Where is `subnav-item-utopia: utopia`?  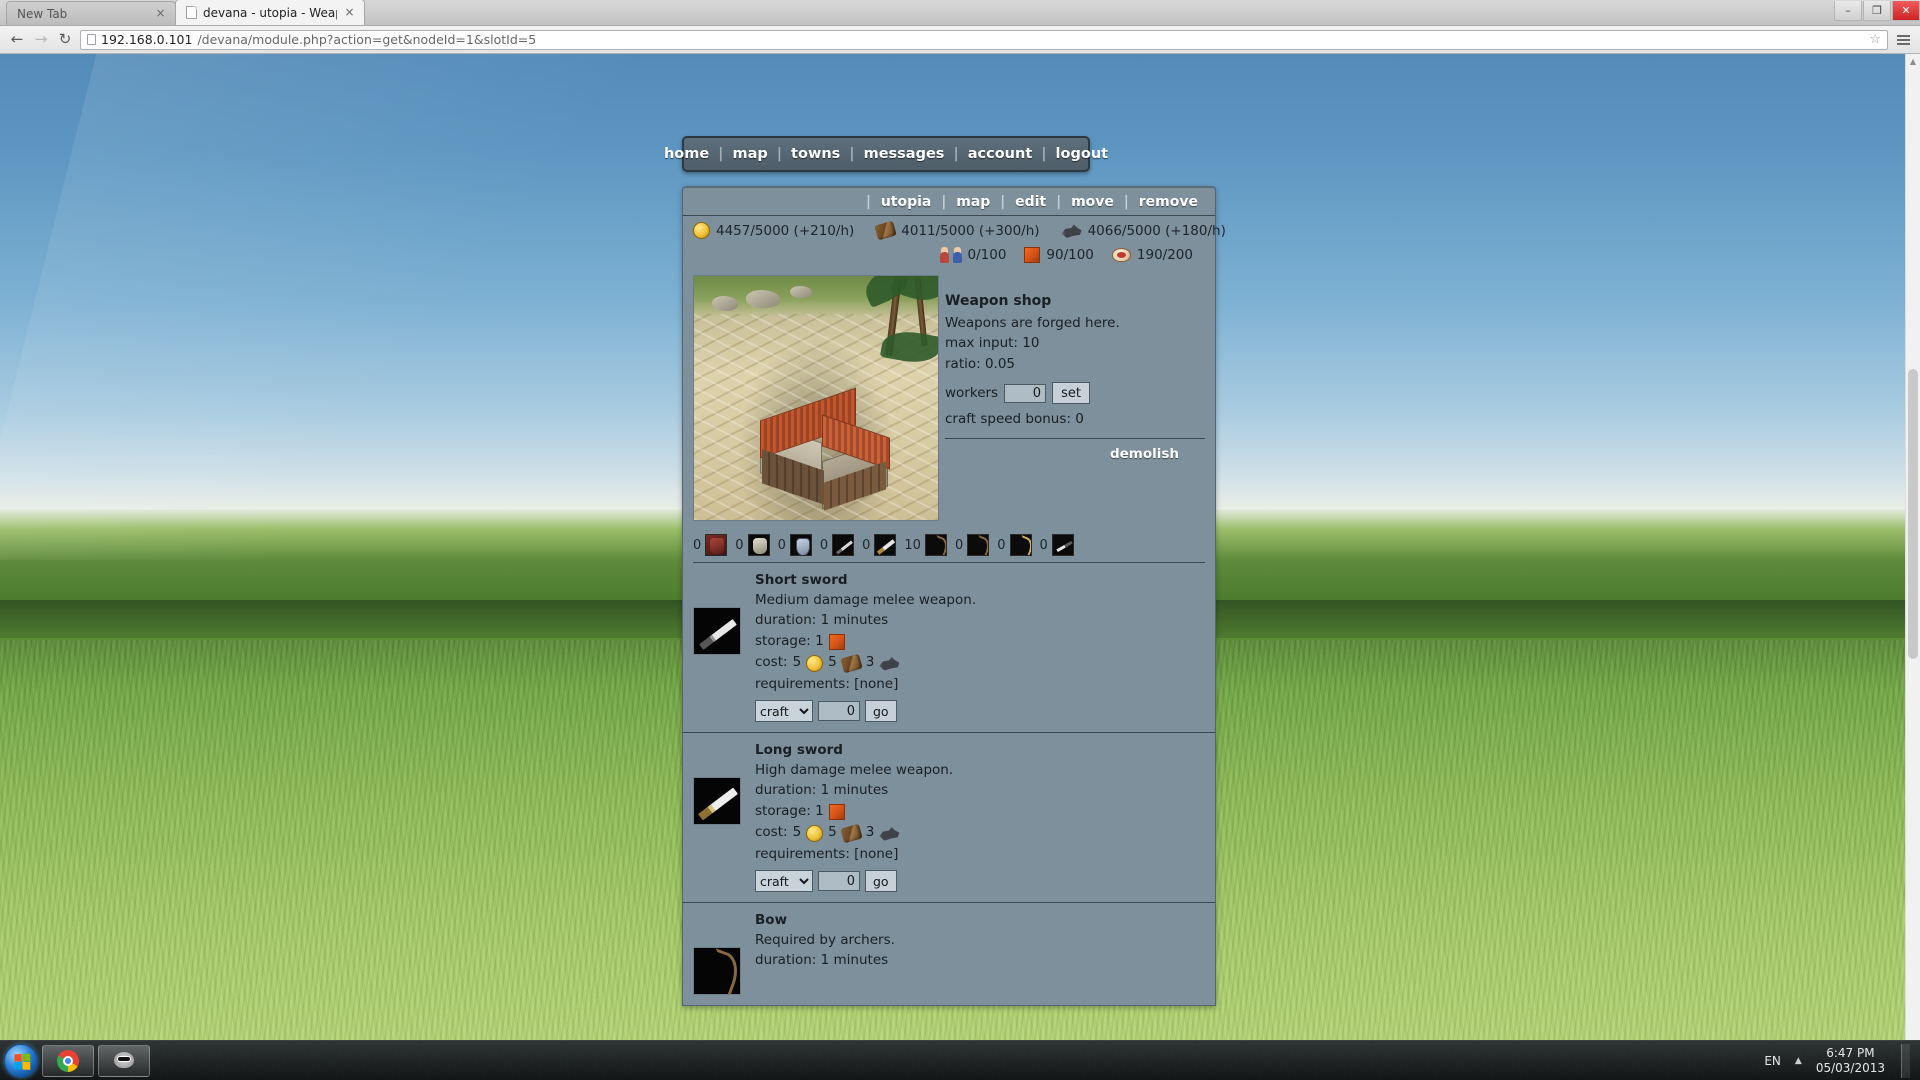 subnav-item-utopia: utopia is located at coordinates (906, 202).